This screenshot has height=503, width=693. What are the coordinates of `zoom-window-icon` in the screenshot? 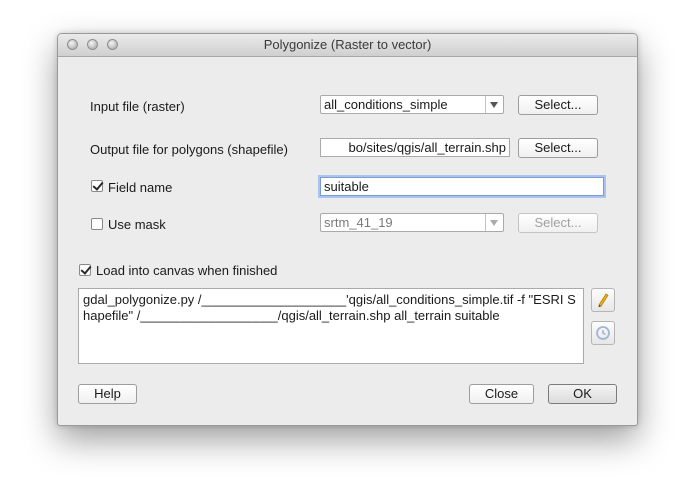 It's located at (112, 44).